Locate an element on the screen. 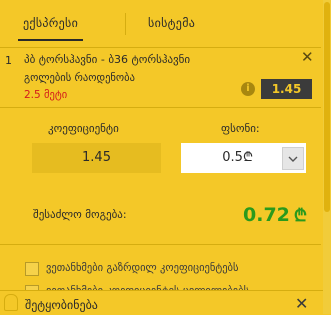 The height and width of the screenshot is (315, 331). bet-market: გოლების რაოდენობა is located at coordinates (79, 78).